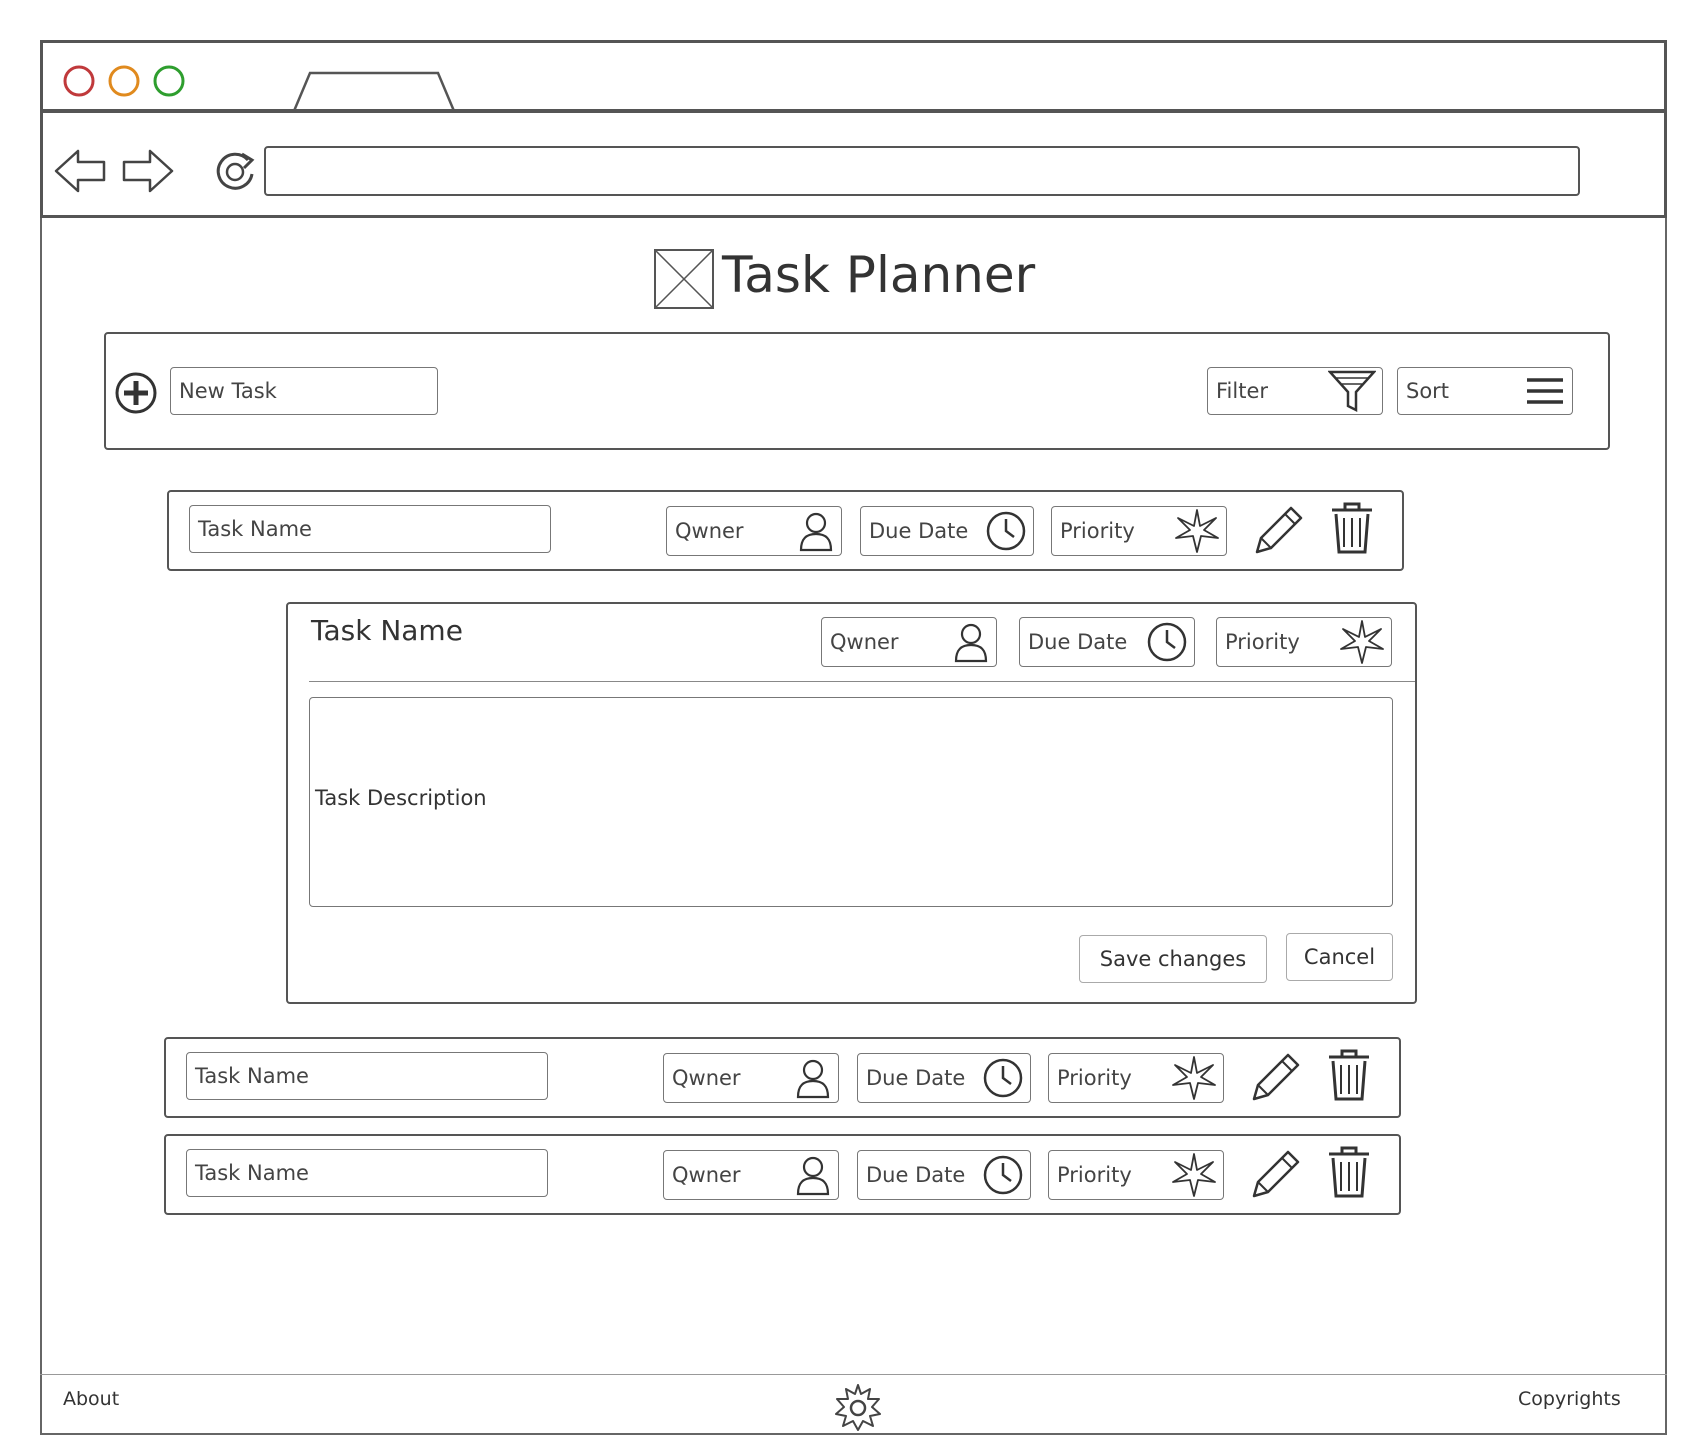  Describe the element at coordinates (853, 1374) in the screenshot. I see `footer-divider` at that location.